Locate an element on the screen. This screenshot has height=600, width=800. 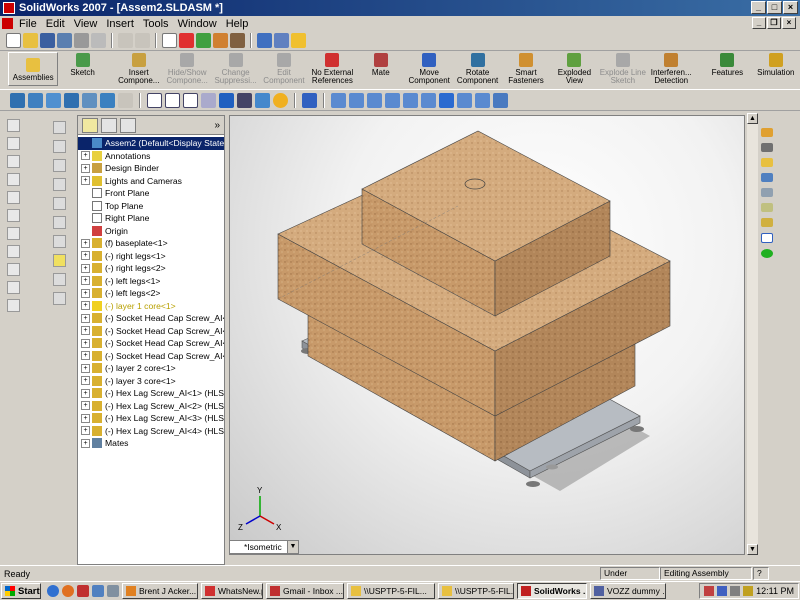
tree-item: + (f) baseplate<1> is located at coordinates (151, 243).